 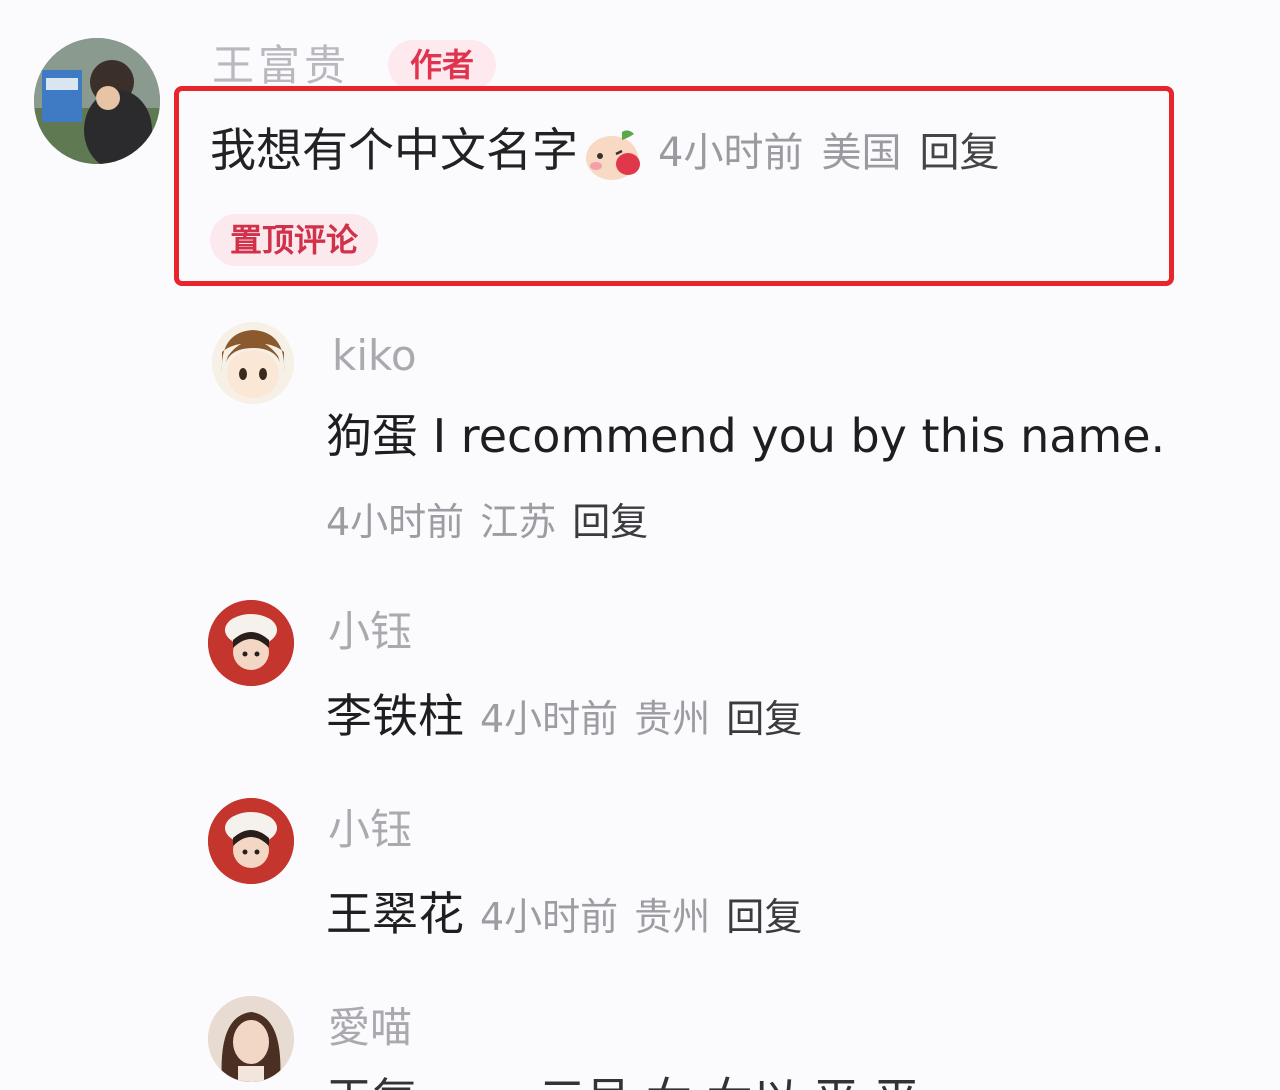 I want to click on main-comment-reply-button: 回复, so click(x=959, y=153).